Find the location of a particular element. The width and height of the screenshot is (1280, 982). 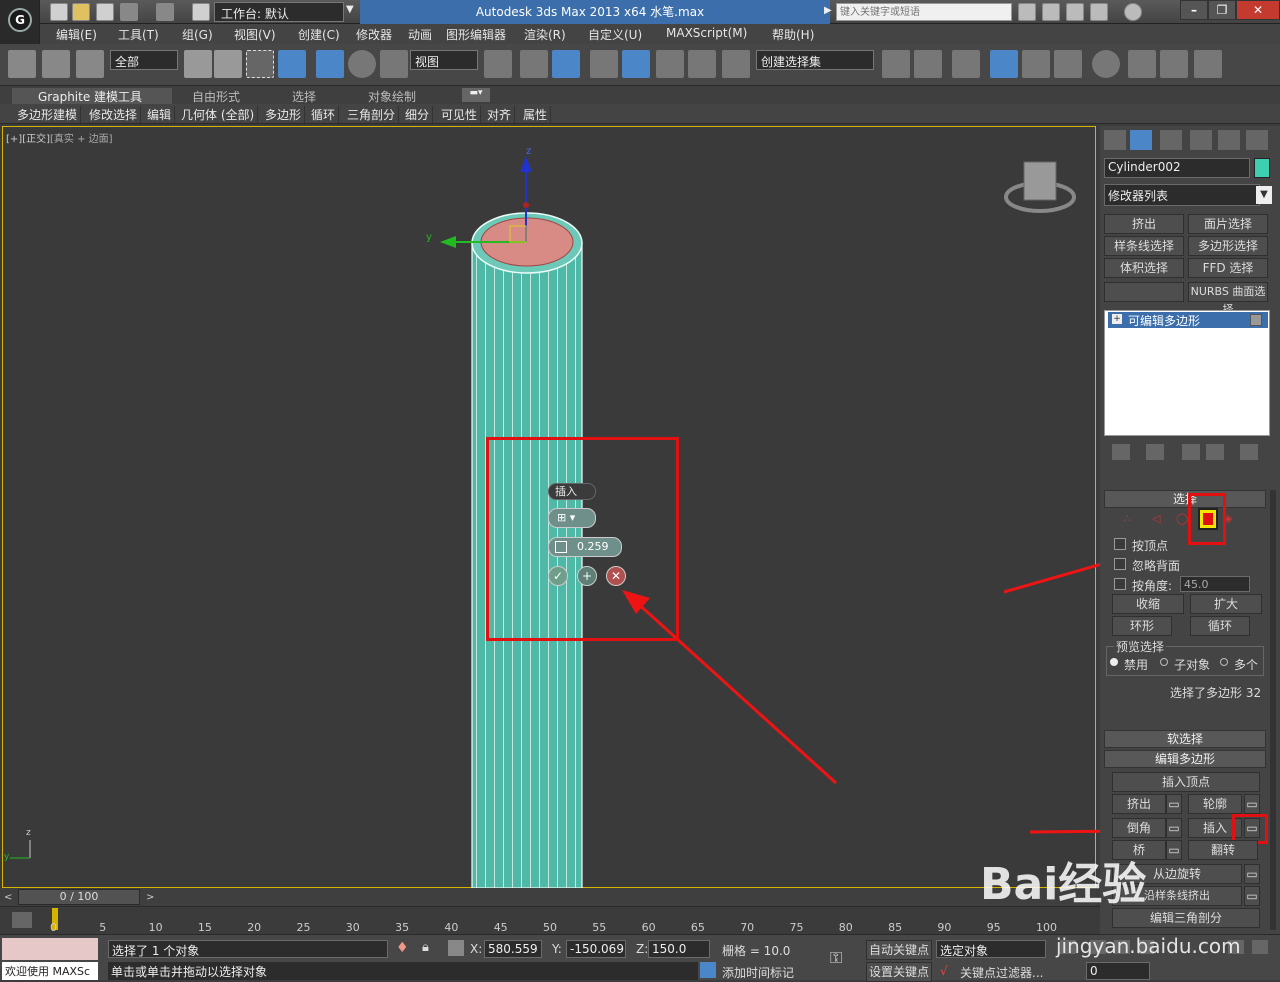

add-time-tag-text: 添加时间标记 is located at coordinates (758, 972).